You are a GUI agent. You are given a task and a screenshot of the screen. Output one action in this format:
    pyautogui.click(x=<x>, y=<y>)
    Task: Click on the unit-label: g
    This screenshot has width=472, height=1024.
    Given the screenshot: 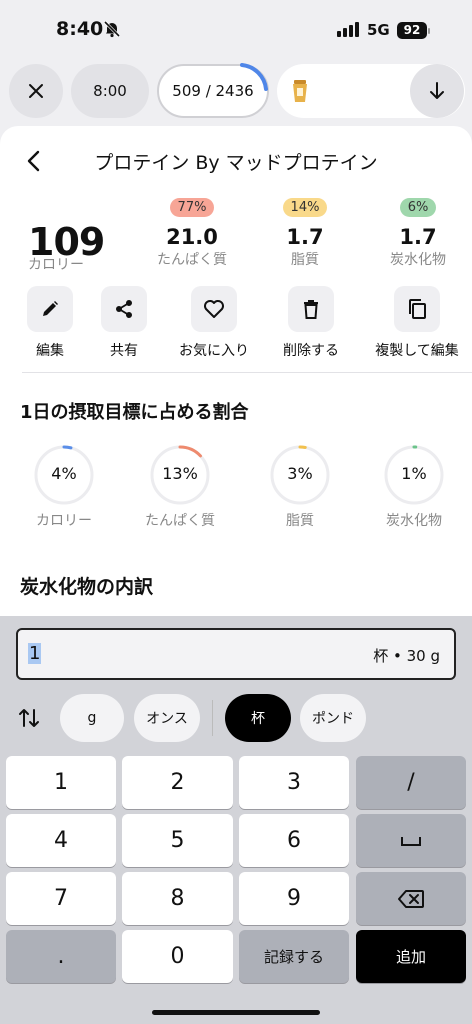 What is the action you would take?
    pyautogui.click(x=92, y=718)
    